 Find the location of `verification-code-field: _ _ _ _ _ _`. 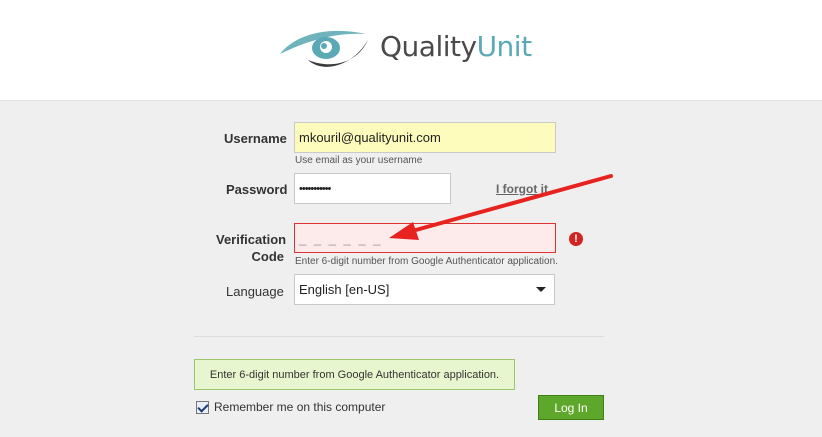

verification-code-field: _ _ _ _ _ _ is located at coordinates (425, 238).